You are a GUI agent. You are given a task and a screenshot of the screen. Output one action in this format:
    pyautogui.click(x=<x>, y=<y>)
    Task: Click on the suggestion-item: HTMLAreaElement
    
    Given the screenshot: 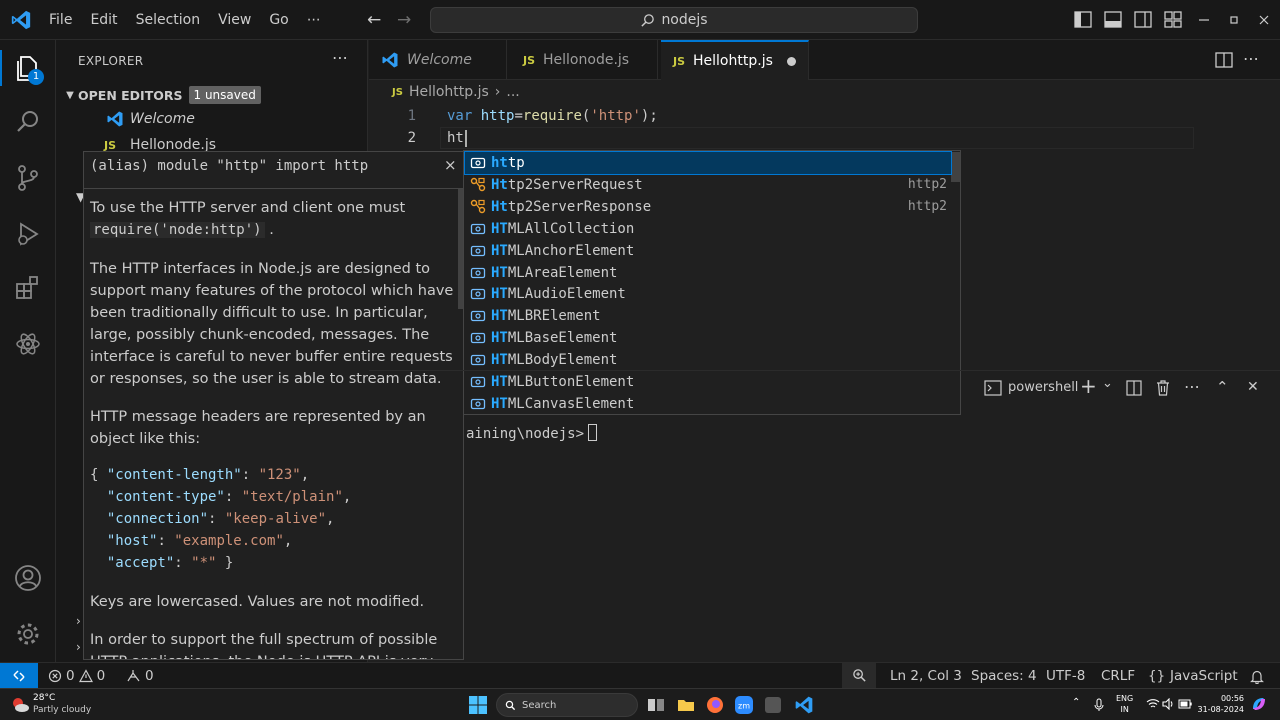 What is the action you would take?
    pyautogui.click(x=708, y=273)
    